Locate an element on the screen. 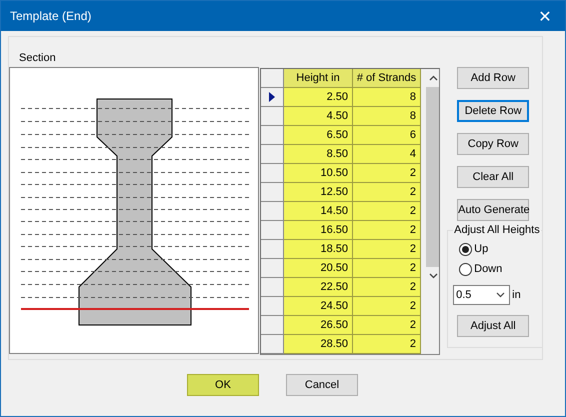  table-cell: 2.50 is located at coordinates (318, 97).